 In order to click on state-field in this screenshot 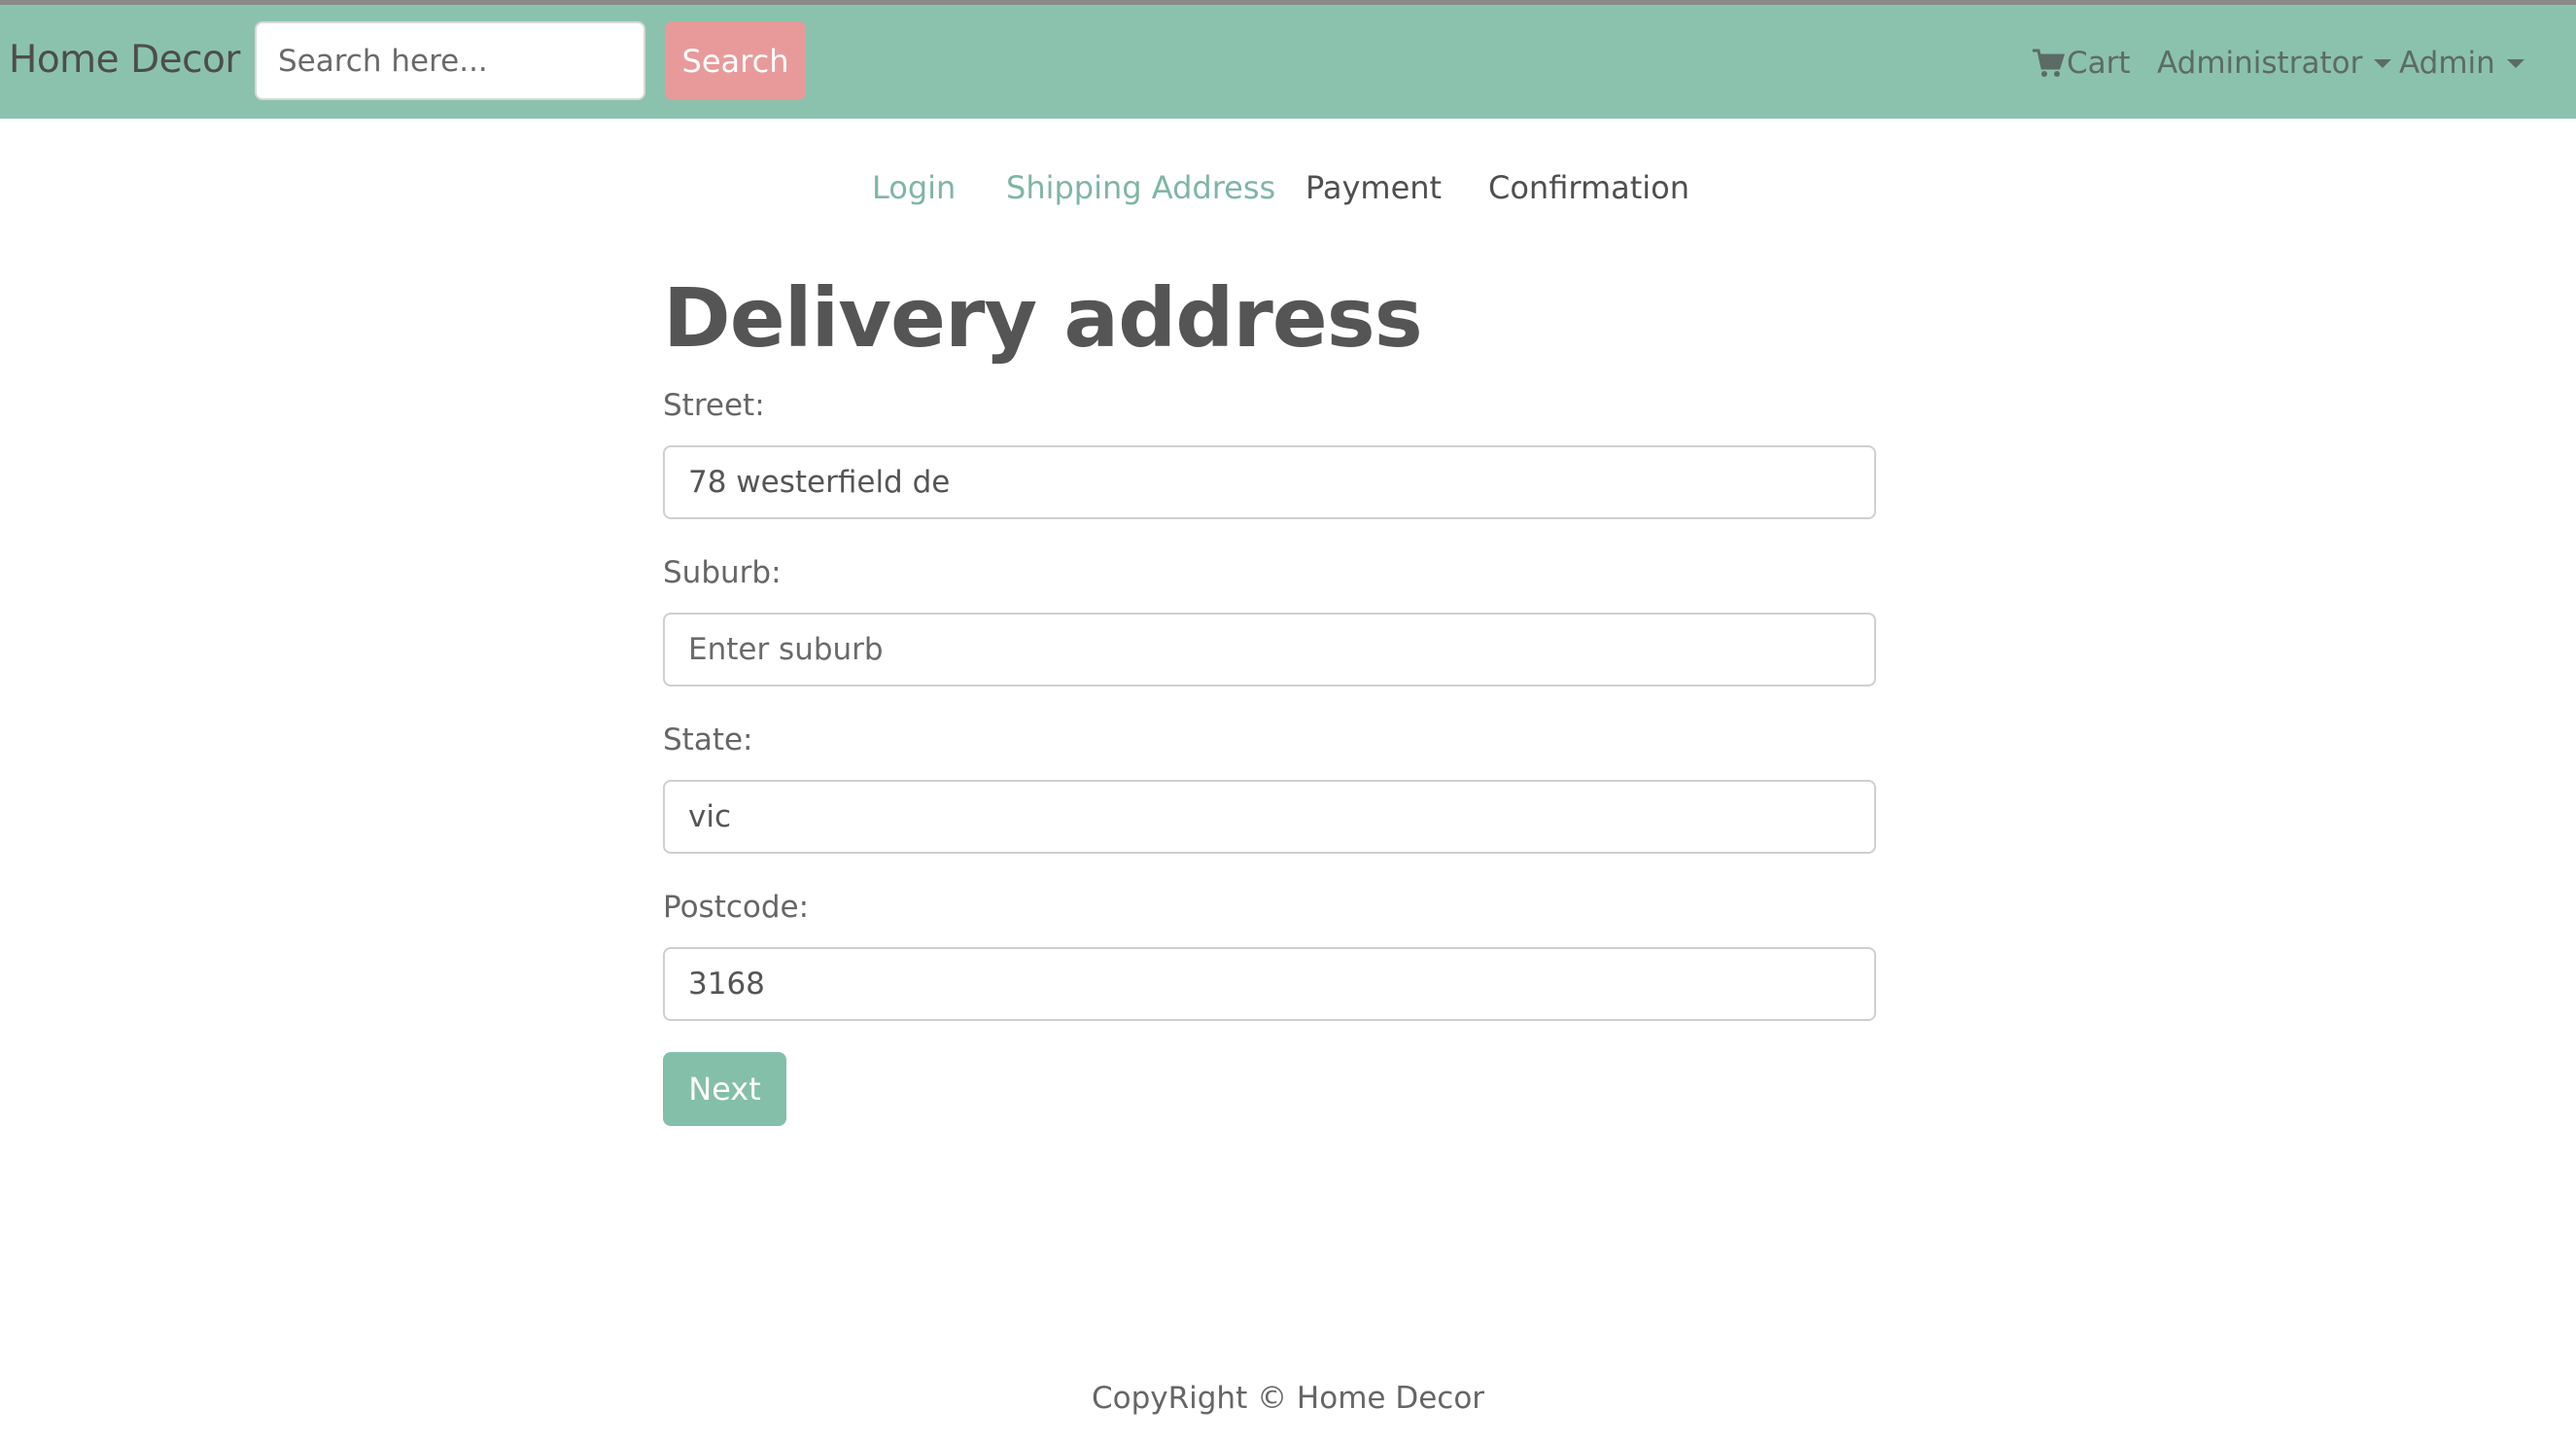, I will do `click(1269, 817)`.